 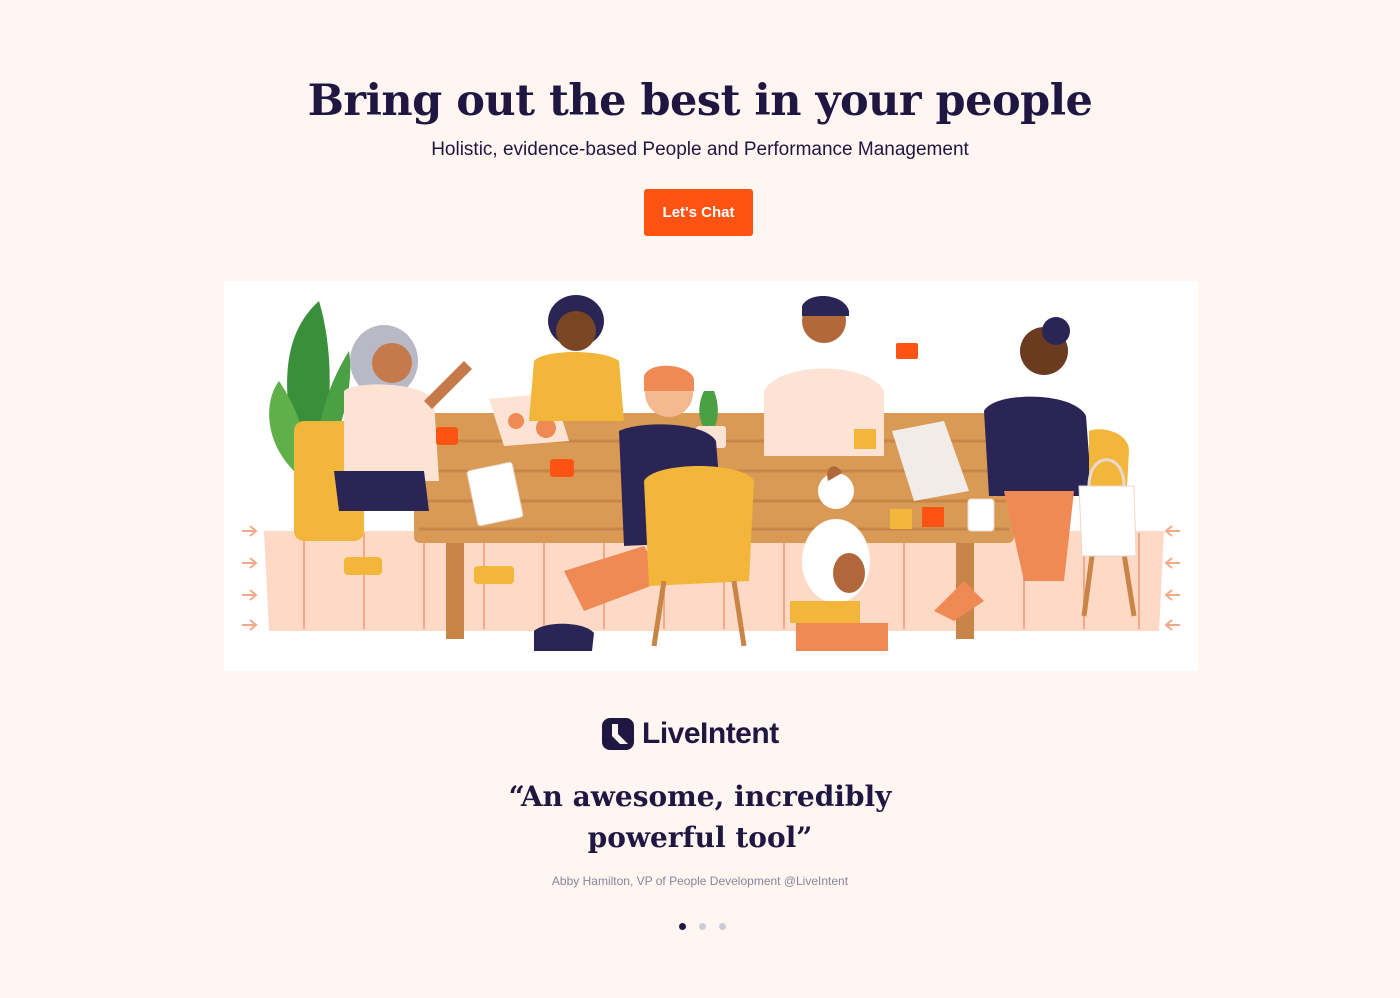 I want to click on company-logo: LiveIntent, so click(x=689, y=734).